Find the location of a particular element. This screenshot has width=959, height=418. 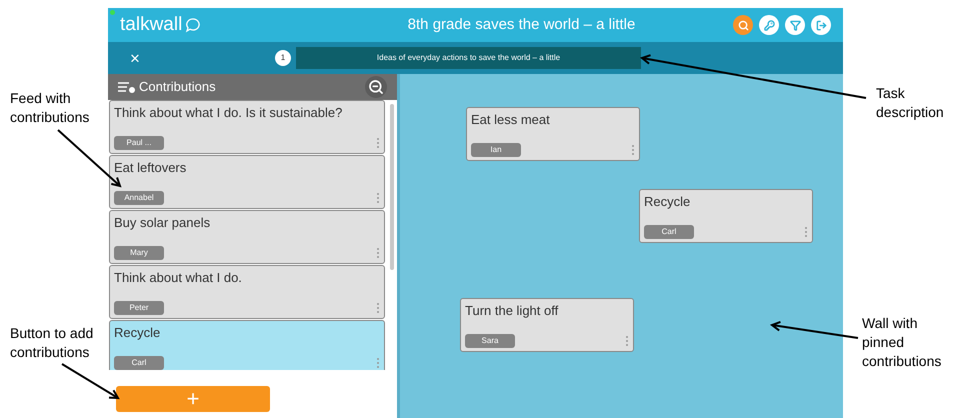

zoom-out-icon is located at coordinates (376, 87).